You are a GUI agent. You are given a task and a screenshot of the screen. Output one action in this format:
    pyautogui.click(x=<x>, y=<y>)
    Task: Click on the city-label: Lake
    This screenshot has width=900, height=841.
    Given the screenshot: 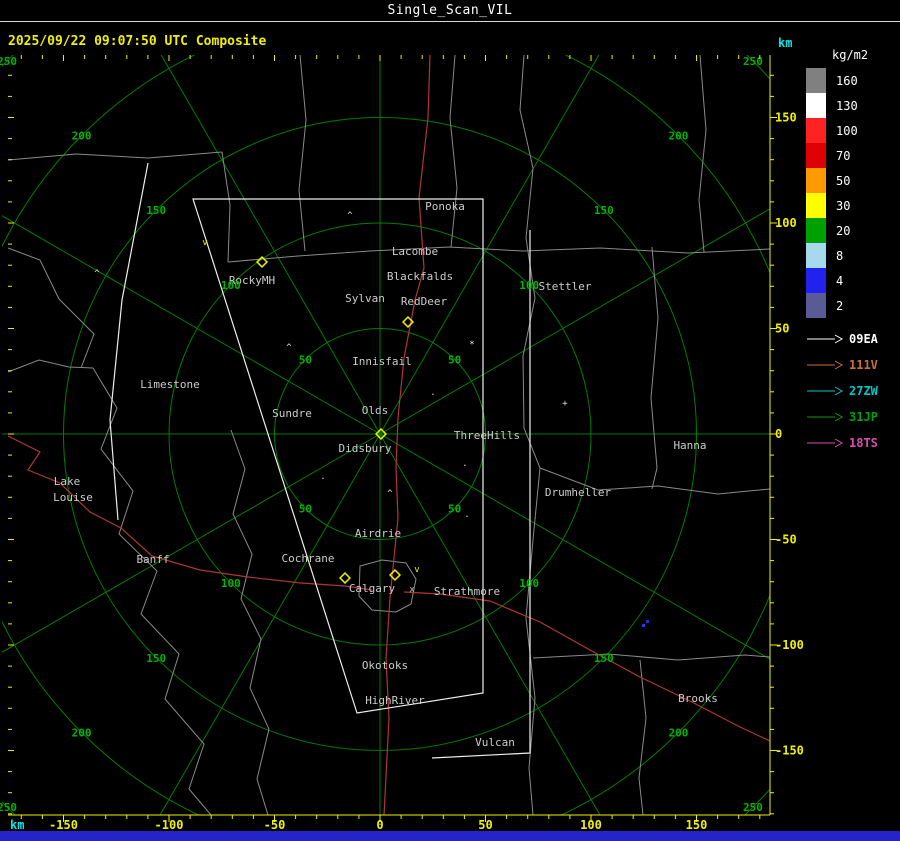 What is the action you would take?
    pyautogui.click(x=67, y=481)
    